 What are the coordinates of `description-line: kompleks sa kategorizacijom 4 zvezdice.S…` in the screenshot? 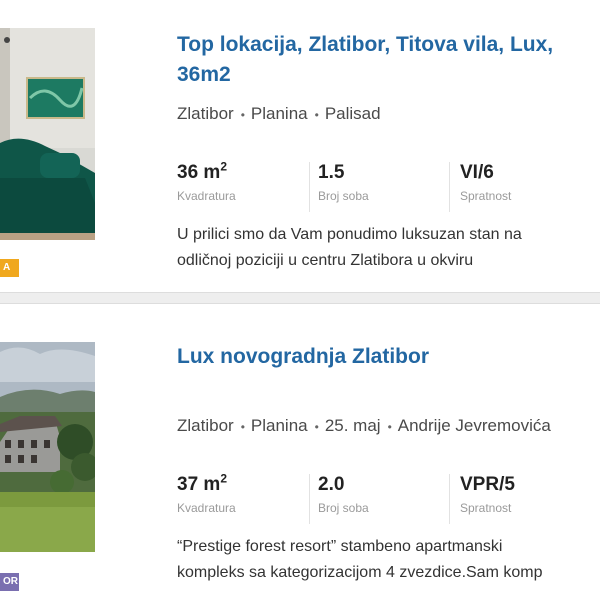 It's located at (360, 572).